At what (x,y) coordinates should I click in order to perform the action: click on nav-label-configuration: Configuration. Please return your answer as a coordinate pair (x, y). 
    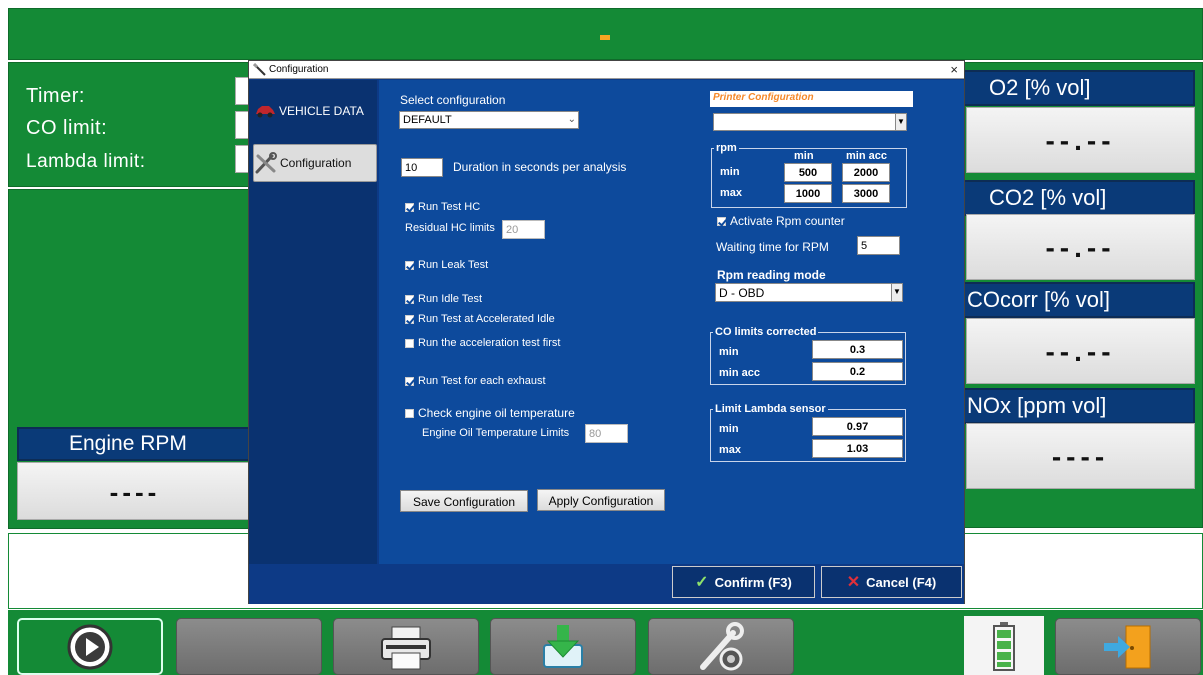
    Looking at the image, I should click on (316, 163).